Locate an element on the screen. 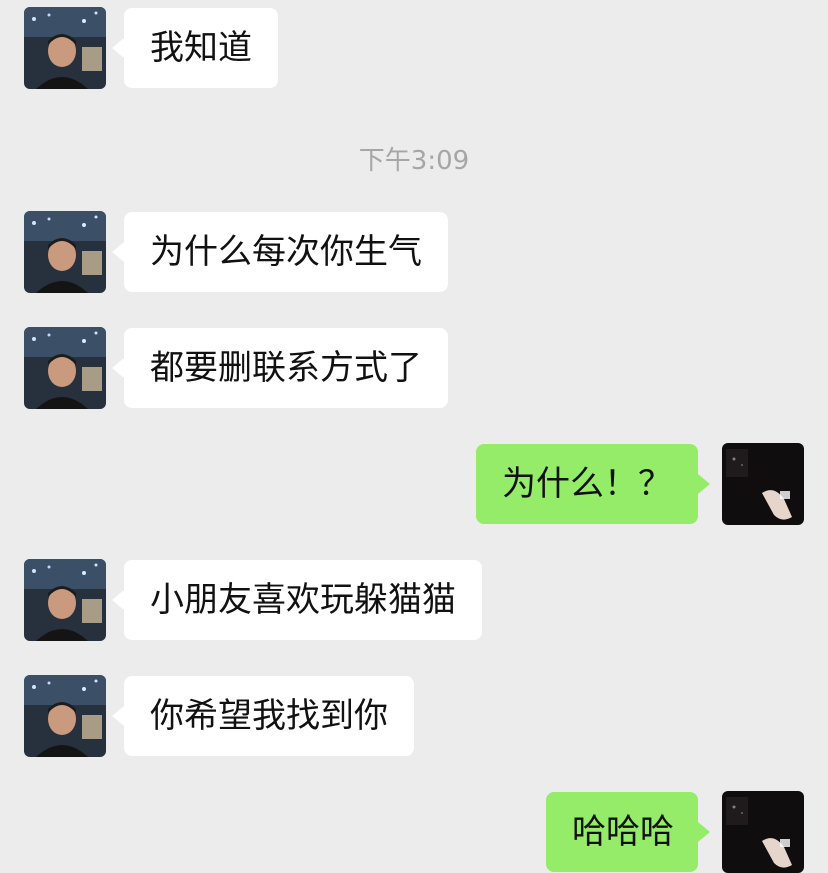  message-text: 都要删联系方式了 is located at coordinates (286, 368).